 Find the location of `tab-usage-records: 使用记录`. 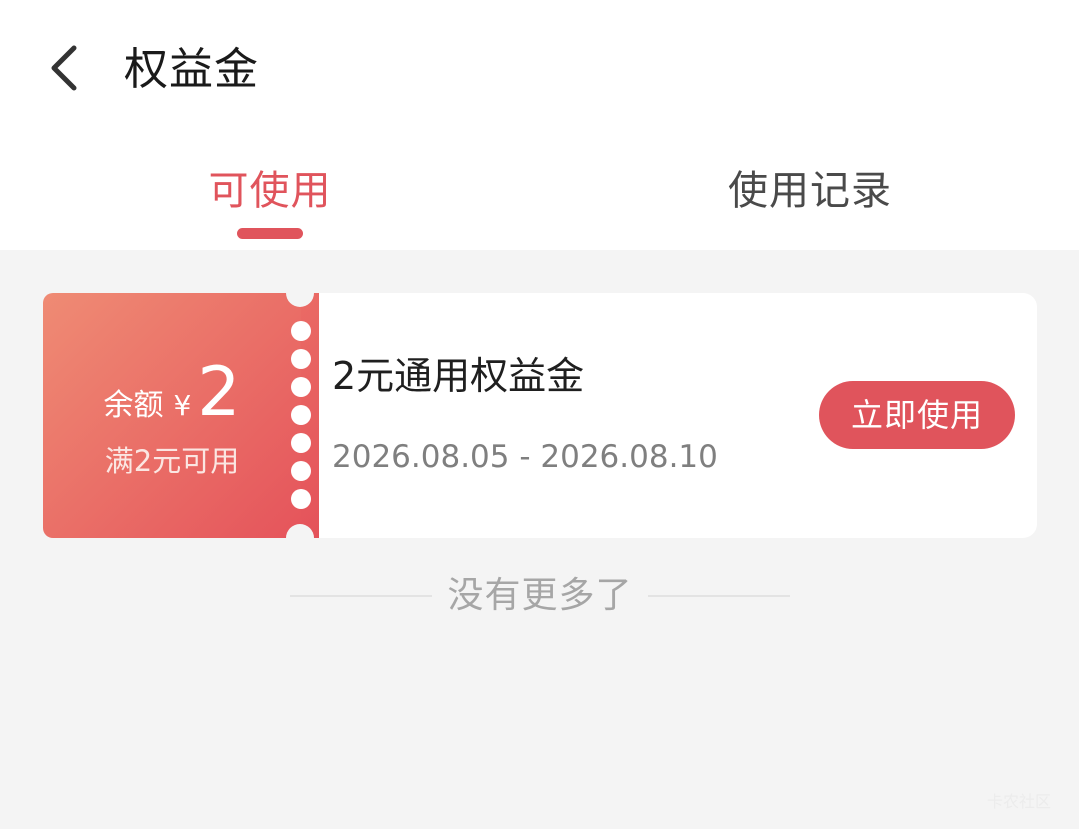

tab-usage-records: 使用记录 is located at coordinates (810, 191).